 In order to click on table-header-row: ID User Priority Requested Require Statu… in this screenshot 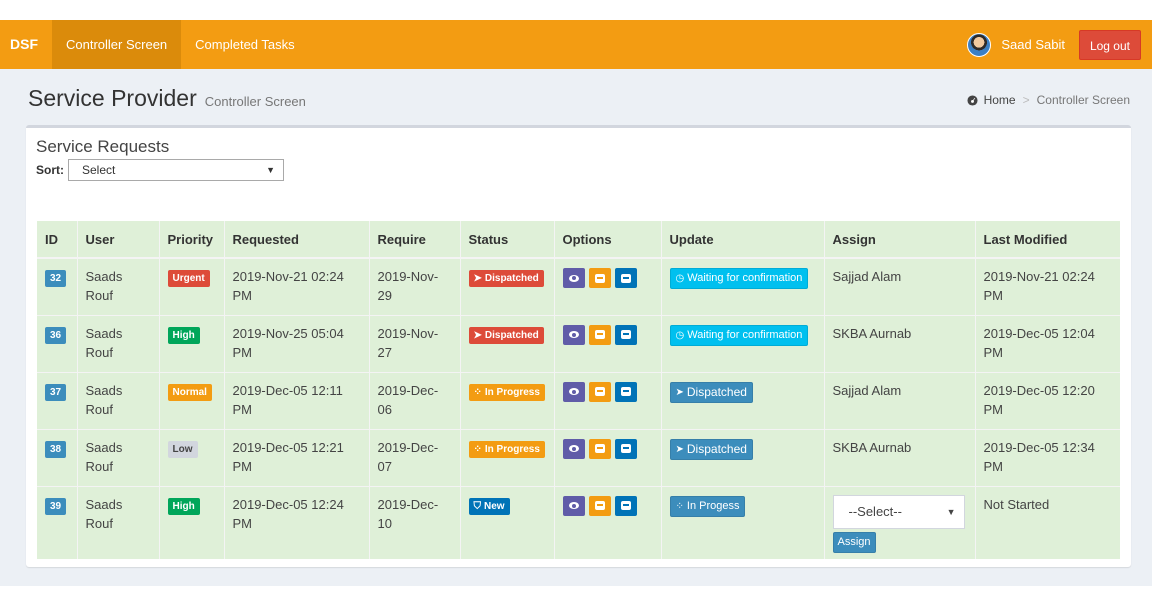, I will do `click(578, 240)`.